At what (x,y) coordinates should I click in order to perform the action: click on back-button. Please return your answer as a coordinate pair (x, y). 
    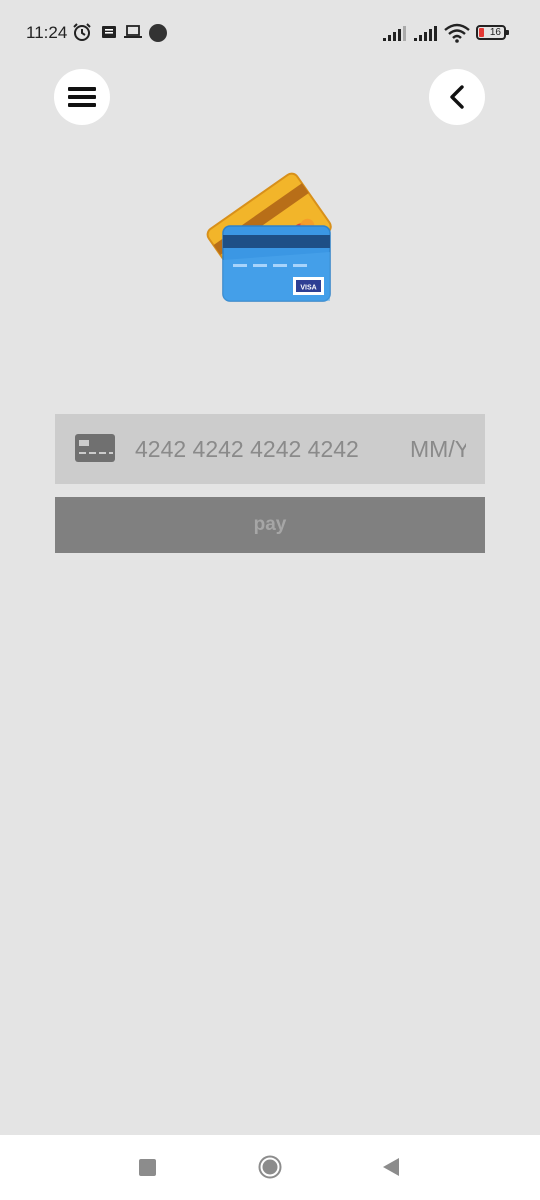
    Looking at the image, I should click on (457, 97).